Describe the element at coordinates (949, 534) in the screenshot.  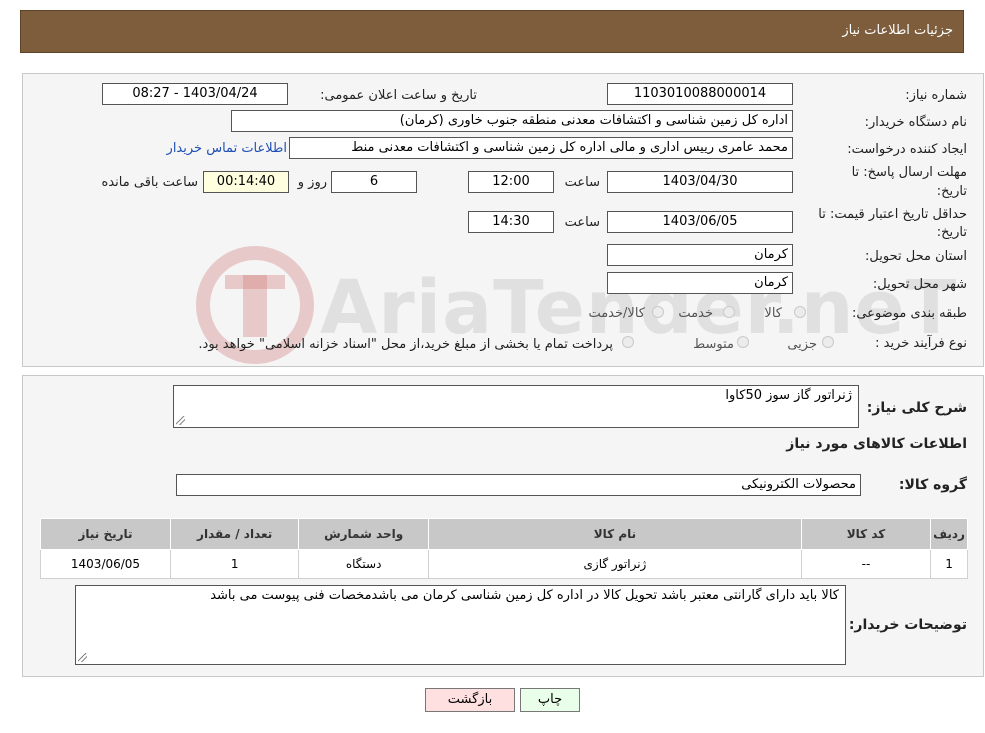
I see `col-row: ردیف` at that location.